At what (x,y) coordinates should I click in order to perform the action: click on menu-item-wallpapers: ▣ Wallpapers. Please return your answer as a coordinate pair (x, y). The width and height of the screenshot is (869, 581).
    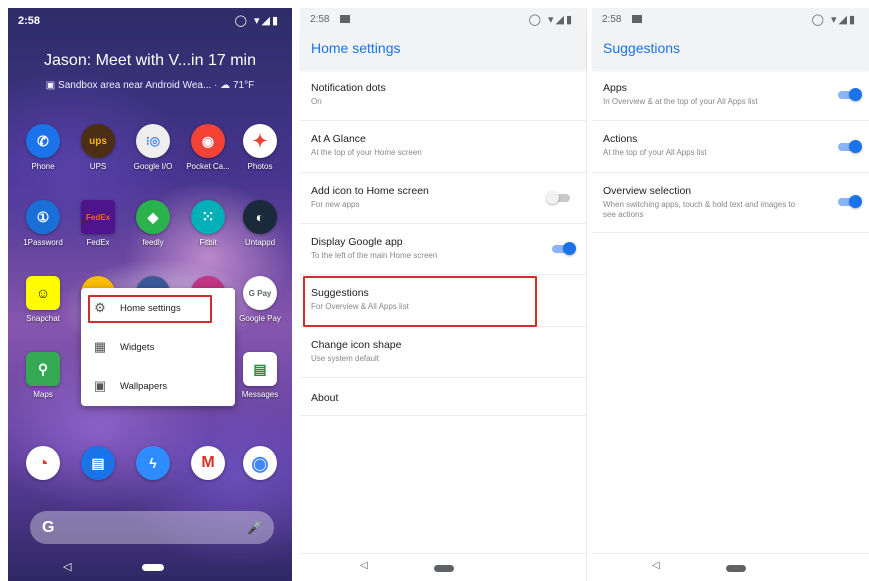
    Looking at the image, I should click on (158, 386).